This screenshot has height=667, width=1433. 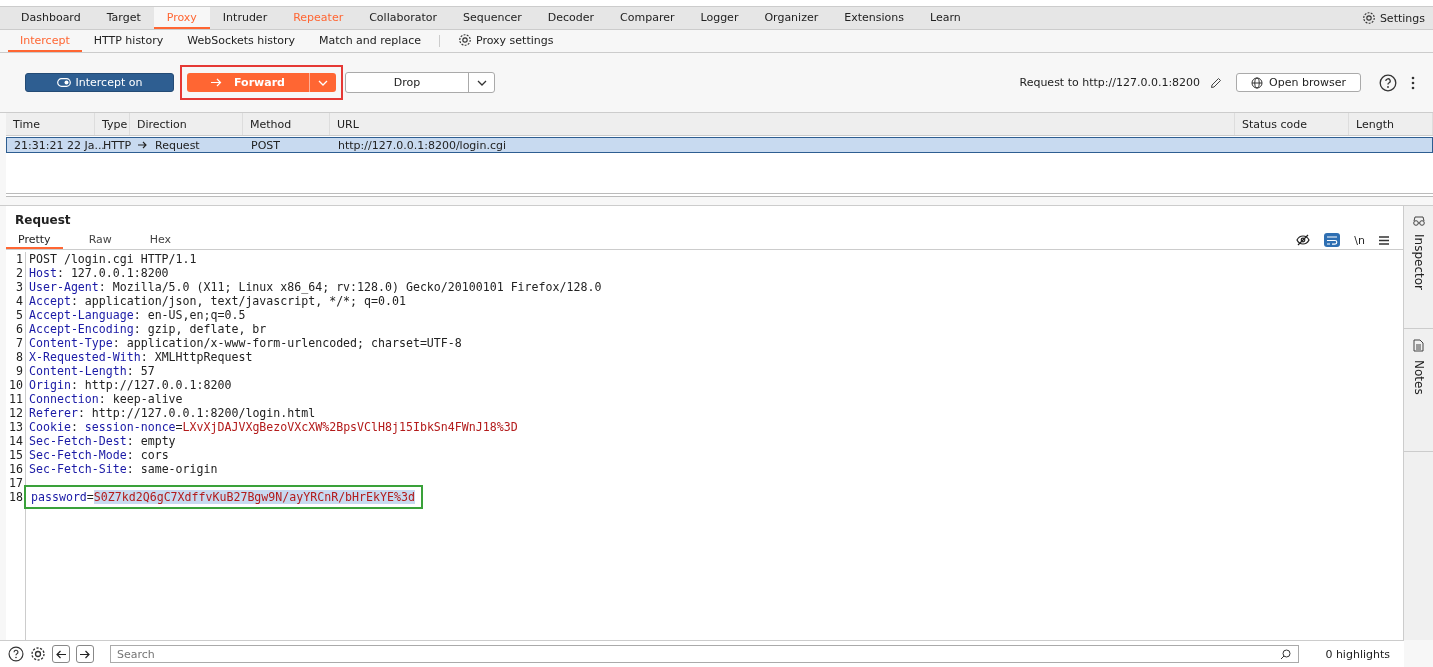 What do you see at coordinates (19, 371) in the screenshot?
I see `line-number: 9` at bounding box center [19, 371].